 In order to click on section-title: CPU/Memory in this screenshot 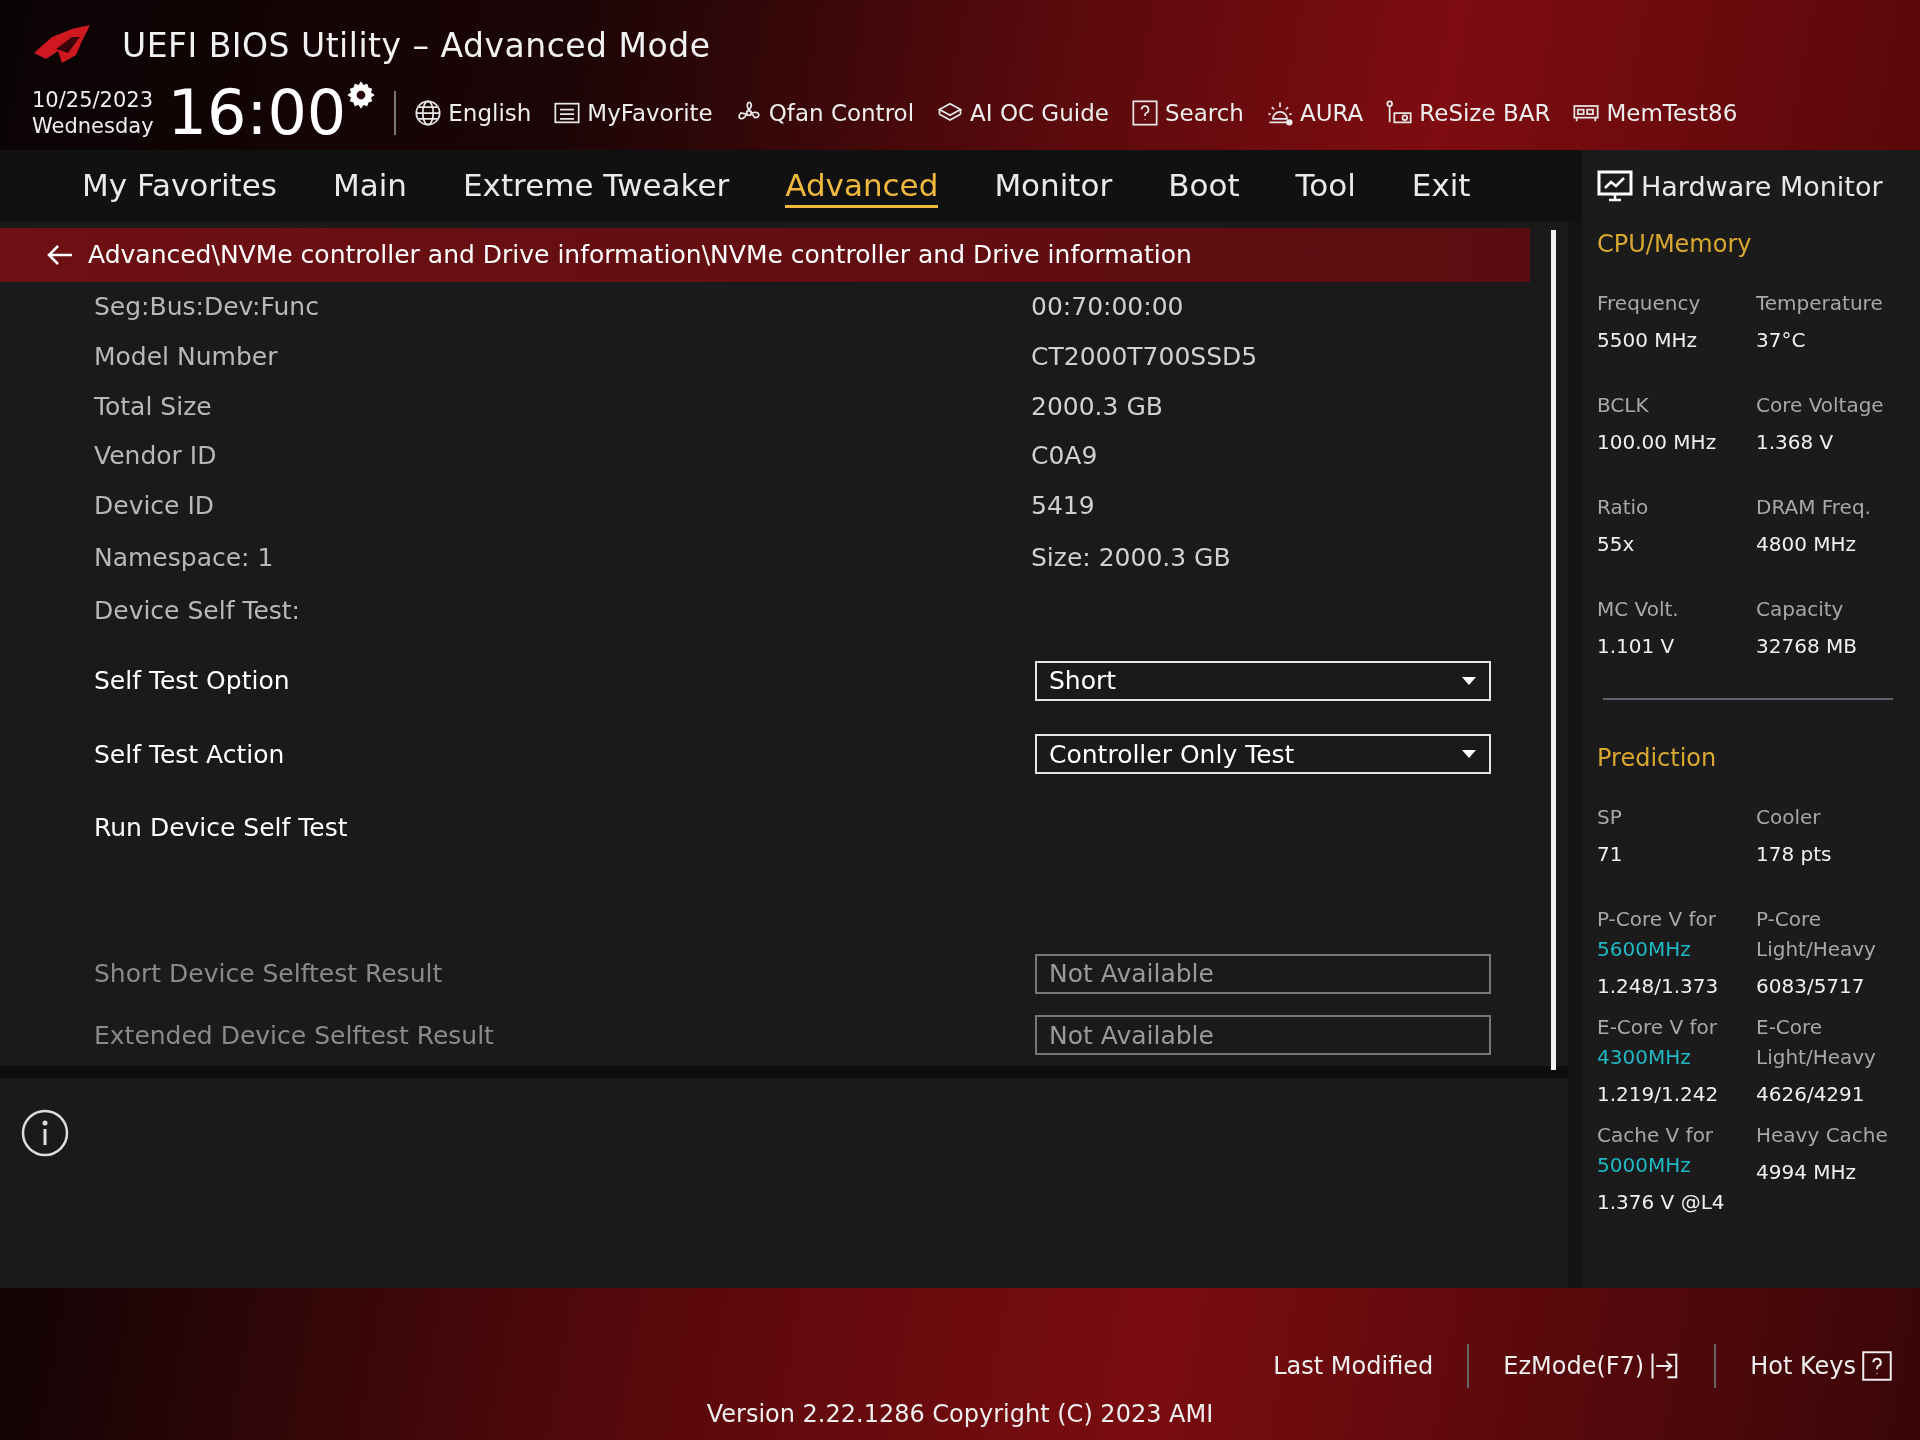, I will do `click(1675, 244)`.